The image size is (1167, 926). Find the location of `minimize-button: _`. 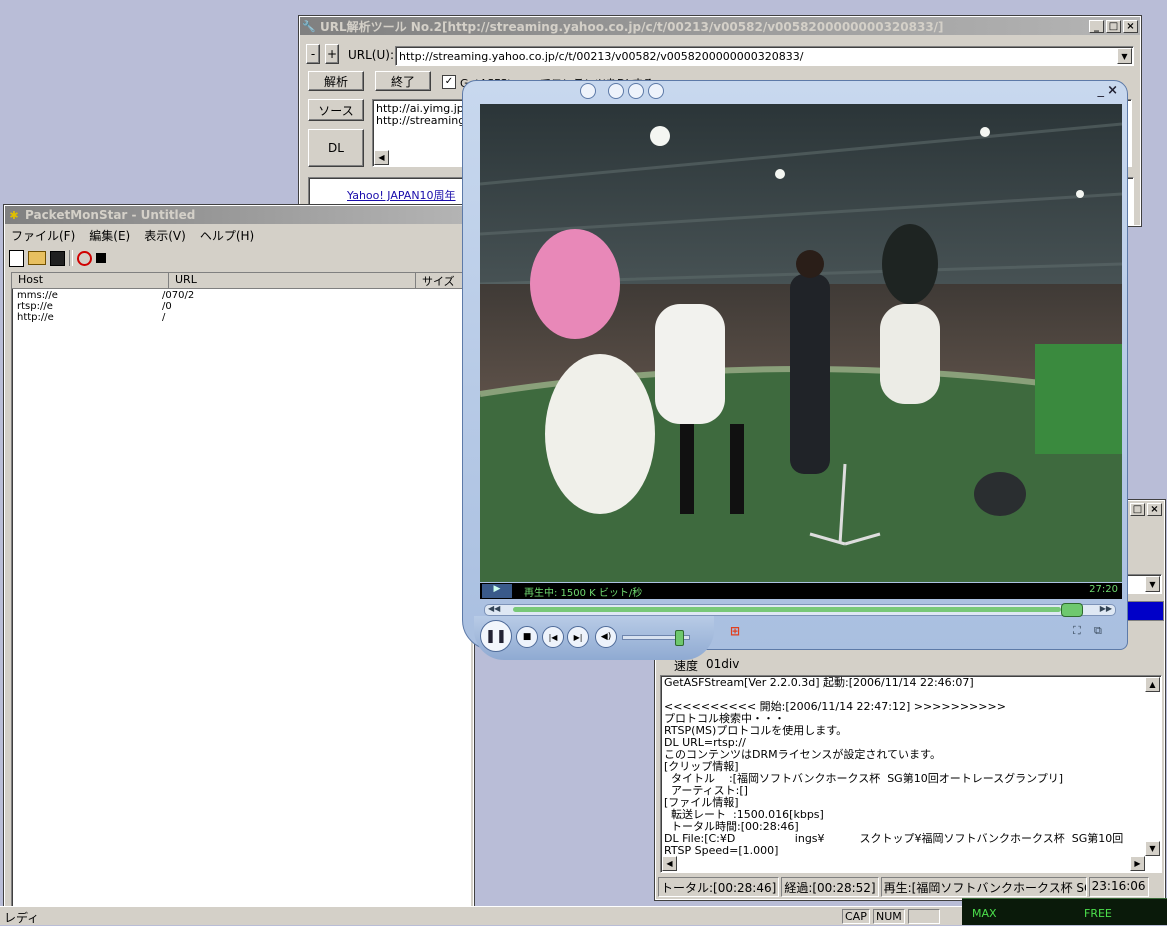

minimize-button: _ is located at coordinates (1096, 26).